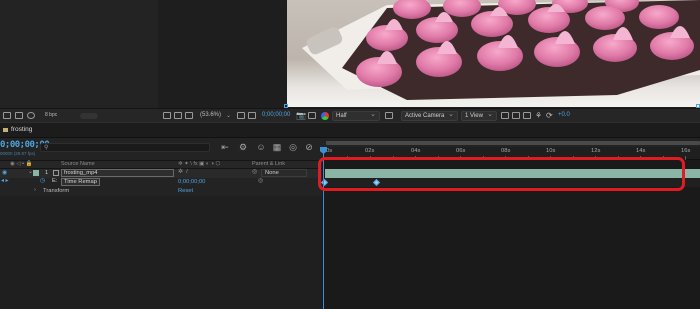  I want to click on layer-switch-icons: ✲ /, so click(183, 172).